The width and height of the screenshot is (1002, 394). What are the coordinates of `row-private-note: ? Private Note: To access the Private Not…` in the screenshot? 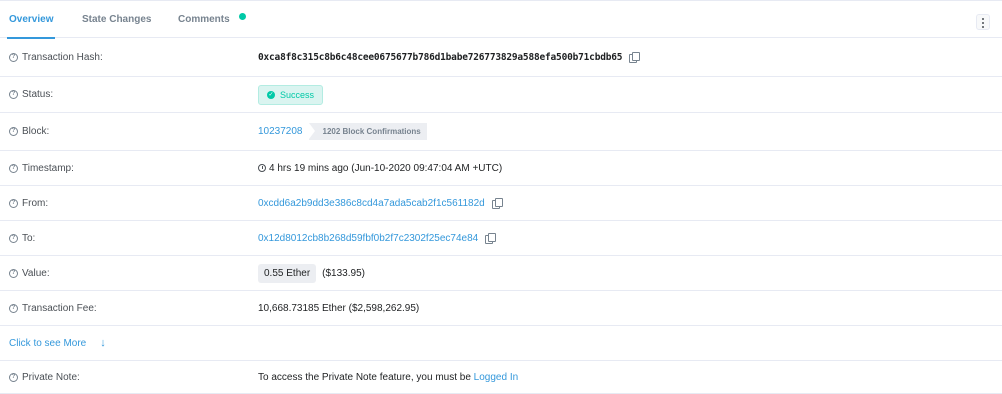 It's located at (501, 377).